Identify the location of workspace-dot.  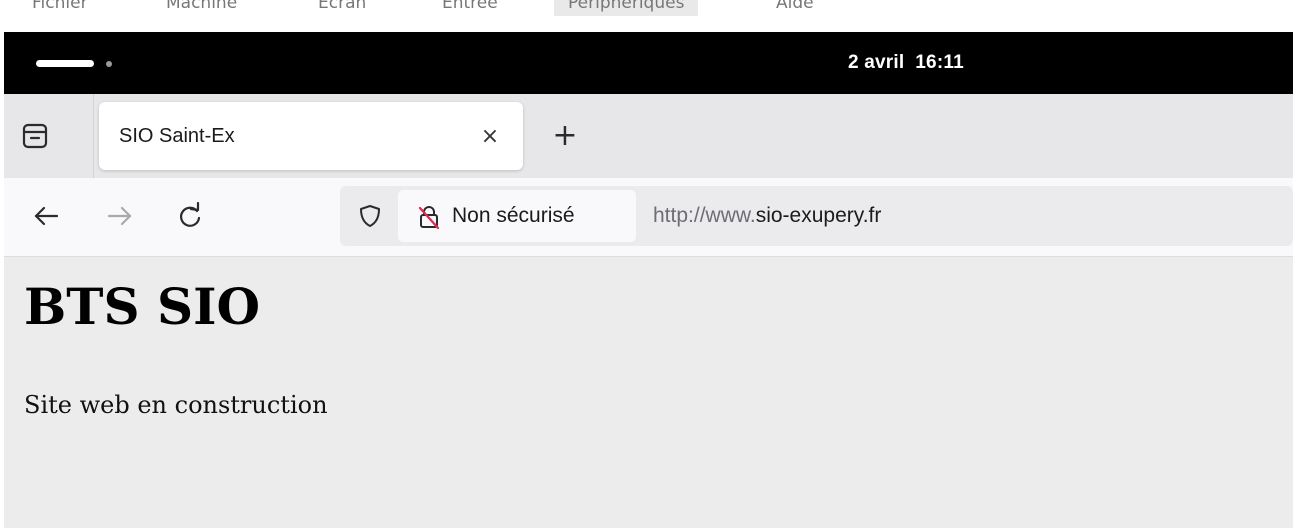
(109, 64).